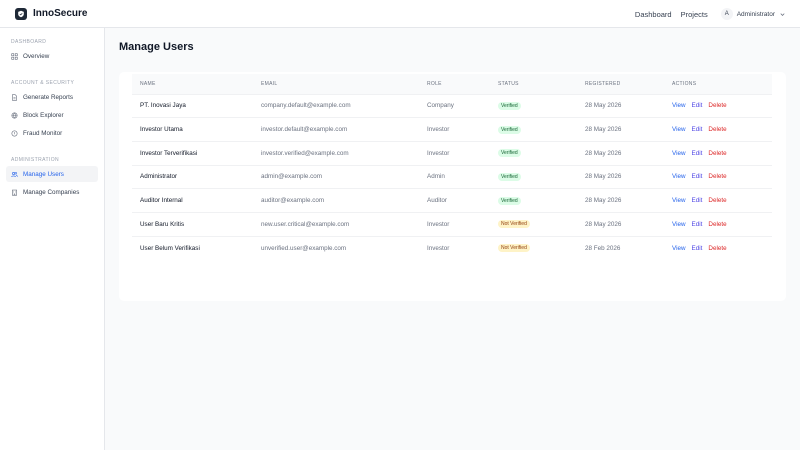 The image size is (800, 450). What do you see at coordinates (21, 13) in the screenshot?
I see `shield-logo-icon` at bounding box center [21, 13].